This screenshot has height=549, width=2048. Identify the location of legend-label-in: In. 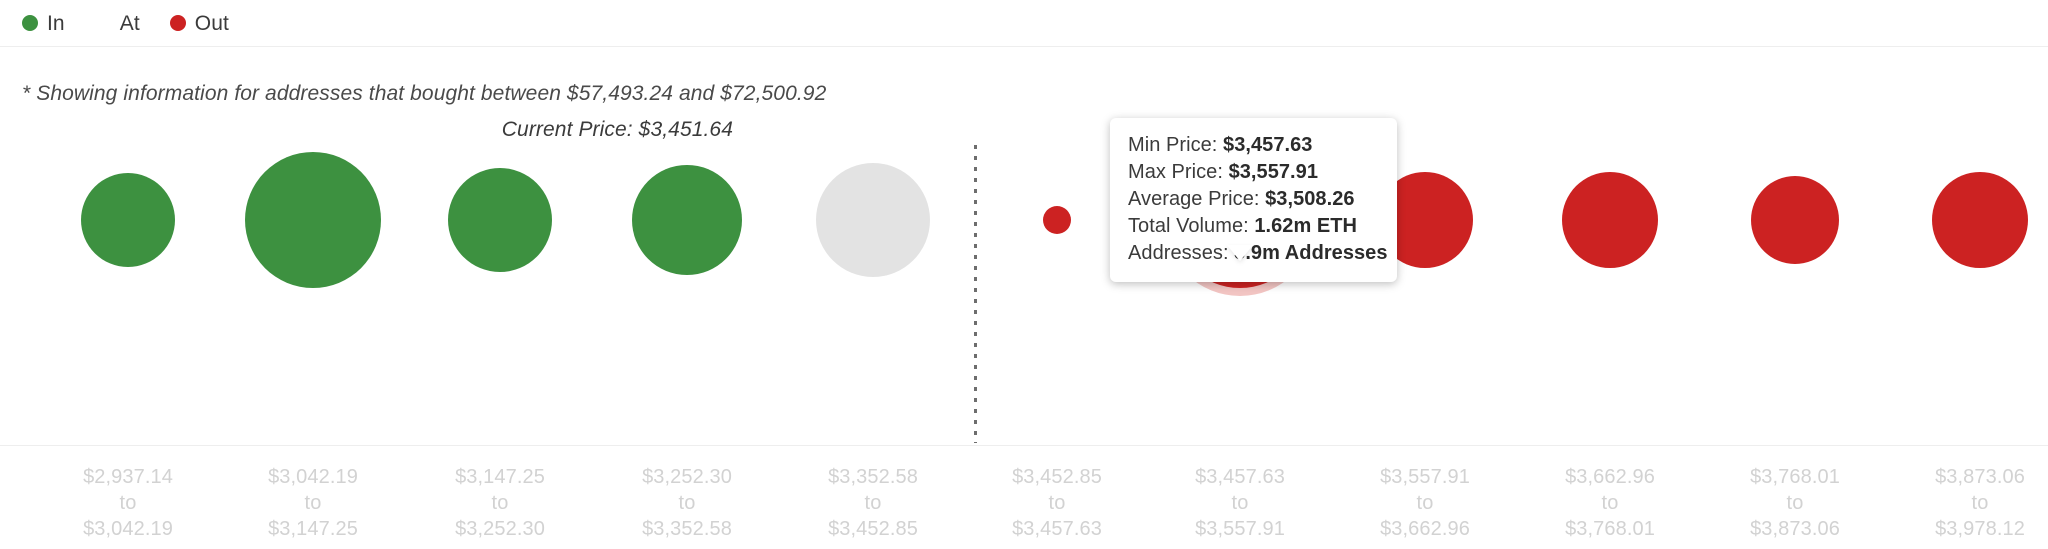
(56, 23).